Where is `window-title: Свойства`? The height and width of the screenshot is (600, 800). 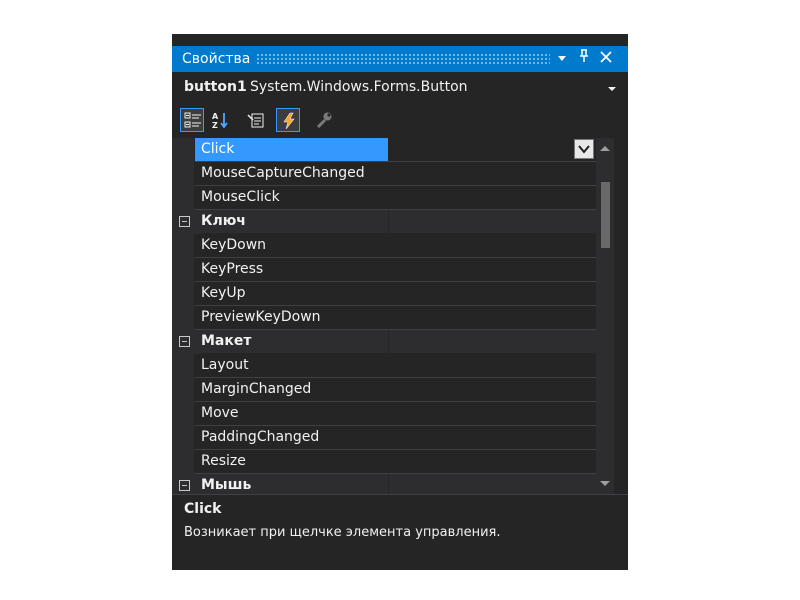 window-title: Свойства is located at coordinates (216, 59).